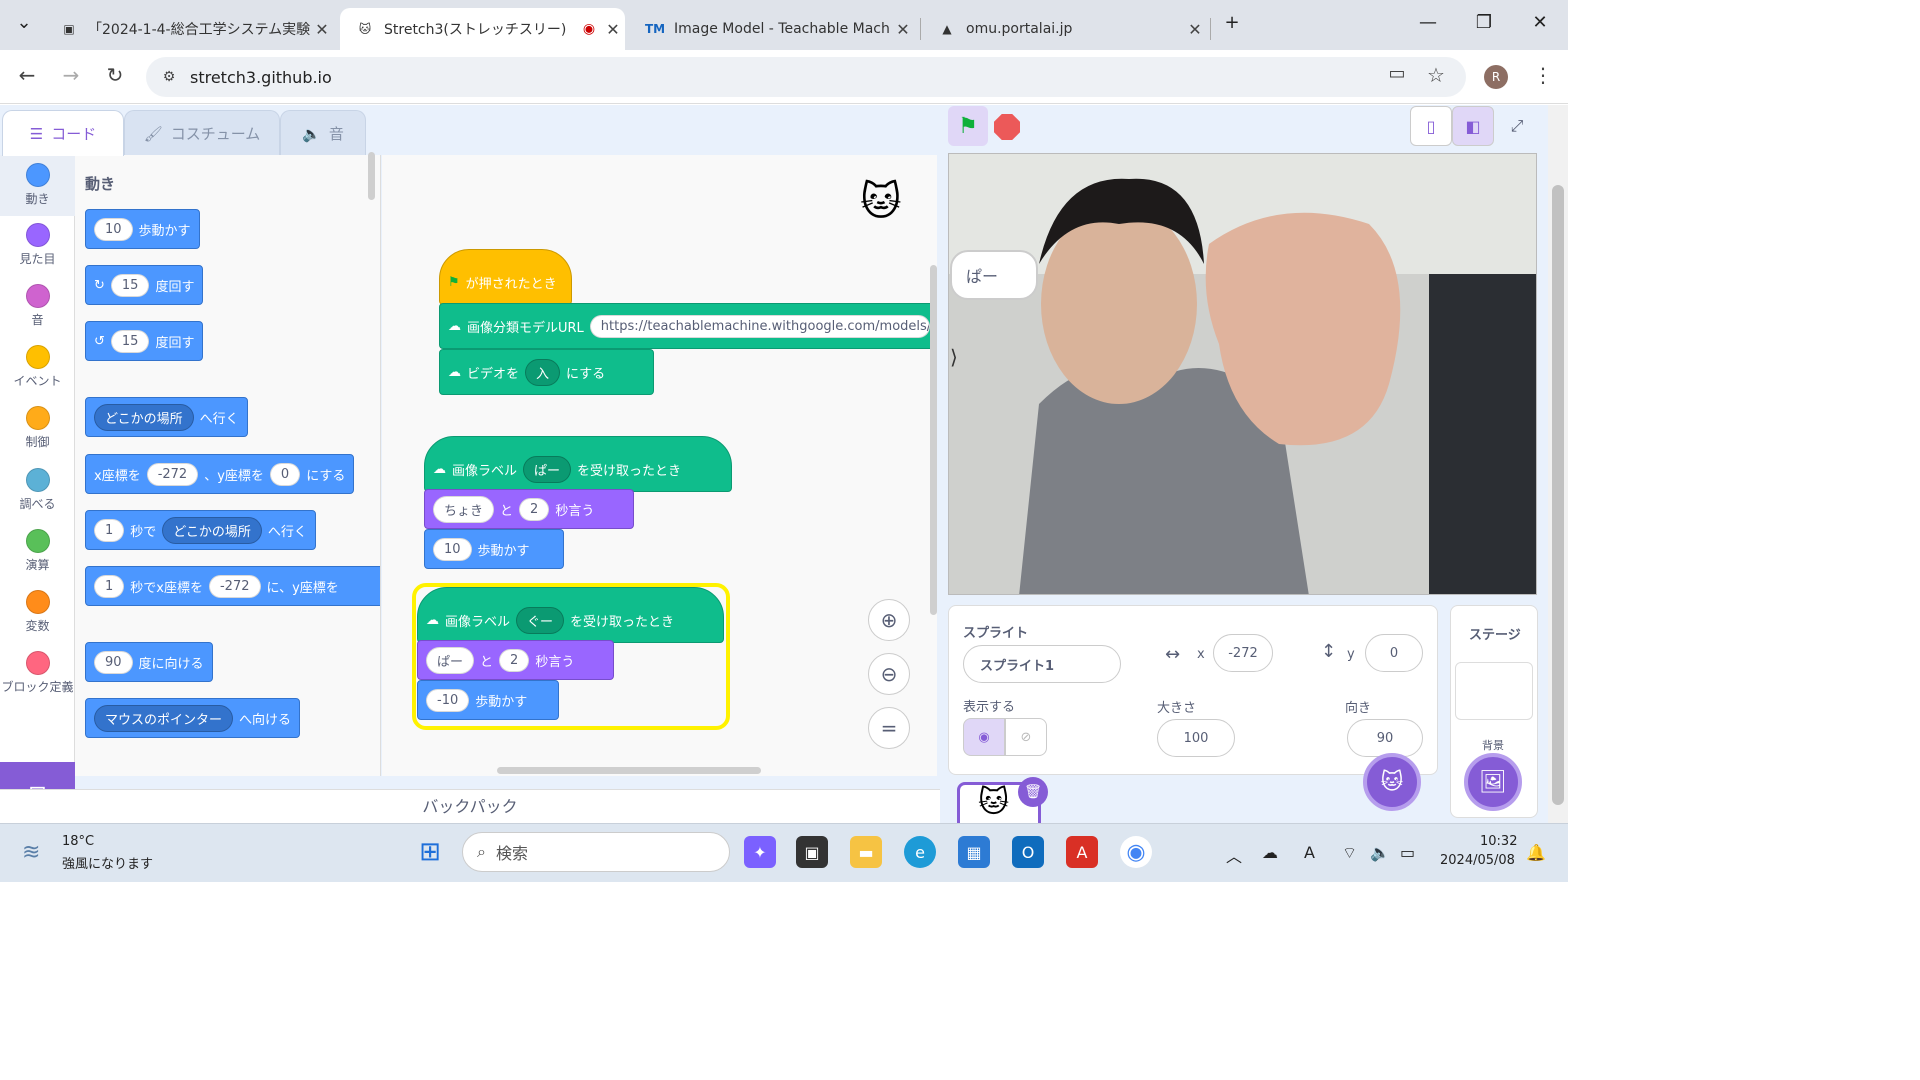 This screenshot has width=1920, height=1080. What do you see at coordinates (1136, 852) in the screenshot?
I see `chrome-icon: ◉` at bounding box center [1136, 852].